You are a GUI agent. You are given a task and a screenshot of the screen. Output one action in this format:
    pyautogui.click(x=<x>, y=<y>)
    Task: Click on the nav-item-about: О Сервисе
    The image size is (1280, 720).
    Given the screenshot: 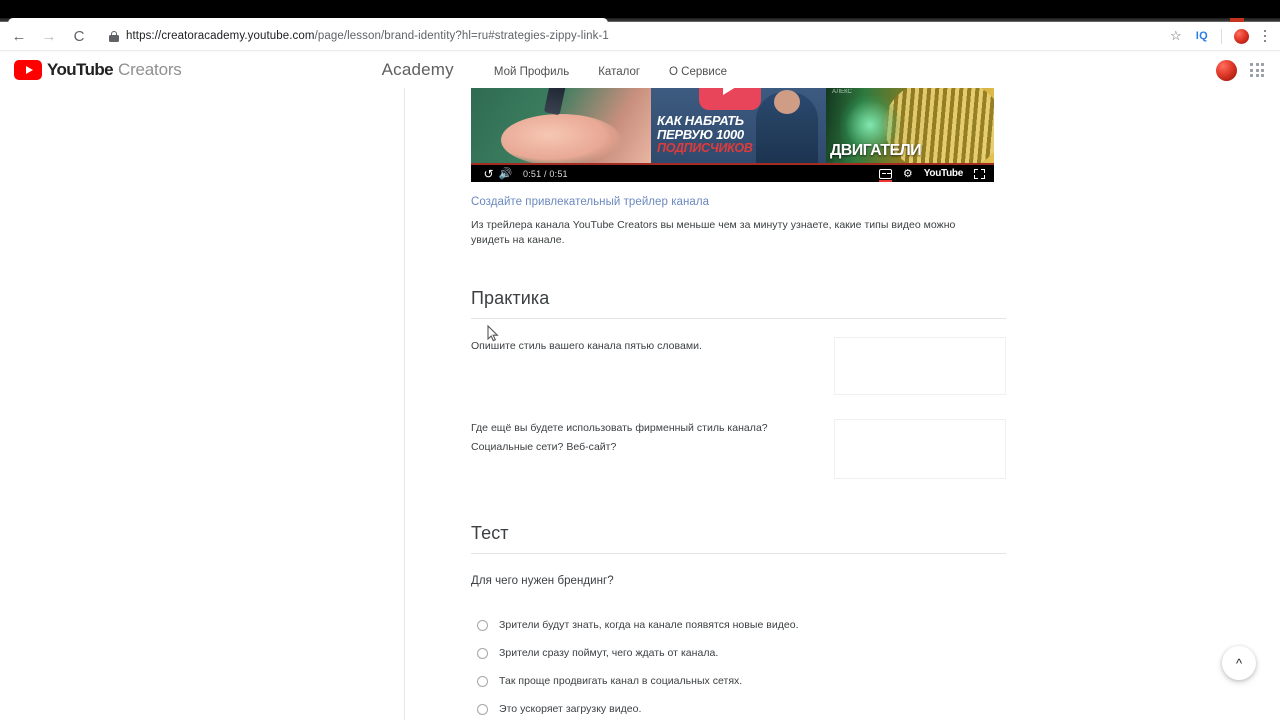 What is the action you would take?
    pyautogui.click(x=698, y=72)
    